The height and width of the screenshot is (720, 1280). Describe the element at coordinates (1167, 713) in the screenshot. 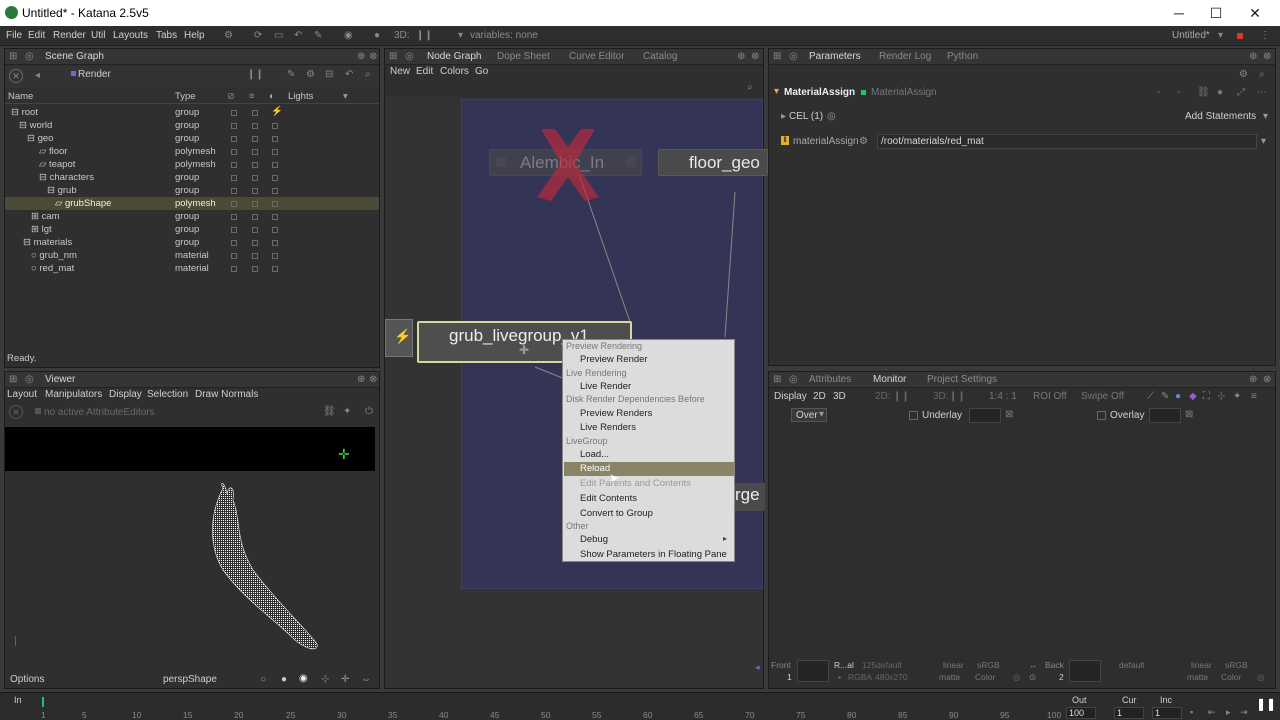

I see `inc-input: 1` at that location.